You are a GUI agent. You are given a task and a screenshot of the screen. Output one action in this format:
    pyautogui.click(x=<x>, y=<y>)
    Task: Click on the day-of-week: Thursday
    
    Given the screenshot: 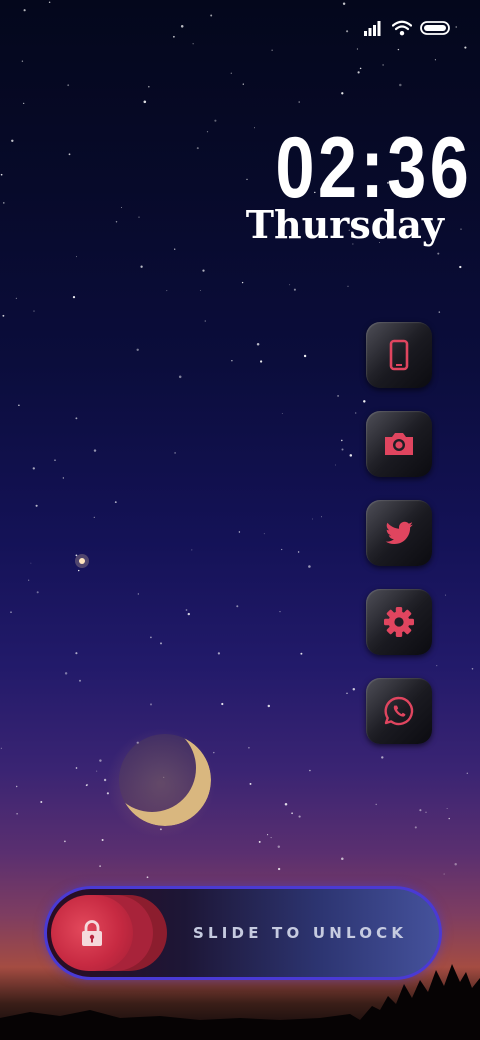 What is the action you would take?
    pyautogui.click(x=344, y=224)
    